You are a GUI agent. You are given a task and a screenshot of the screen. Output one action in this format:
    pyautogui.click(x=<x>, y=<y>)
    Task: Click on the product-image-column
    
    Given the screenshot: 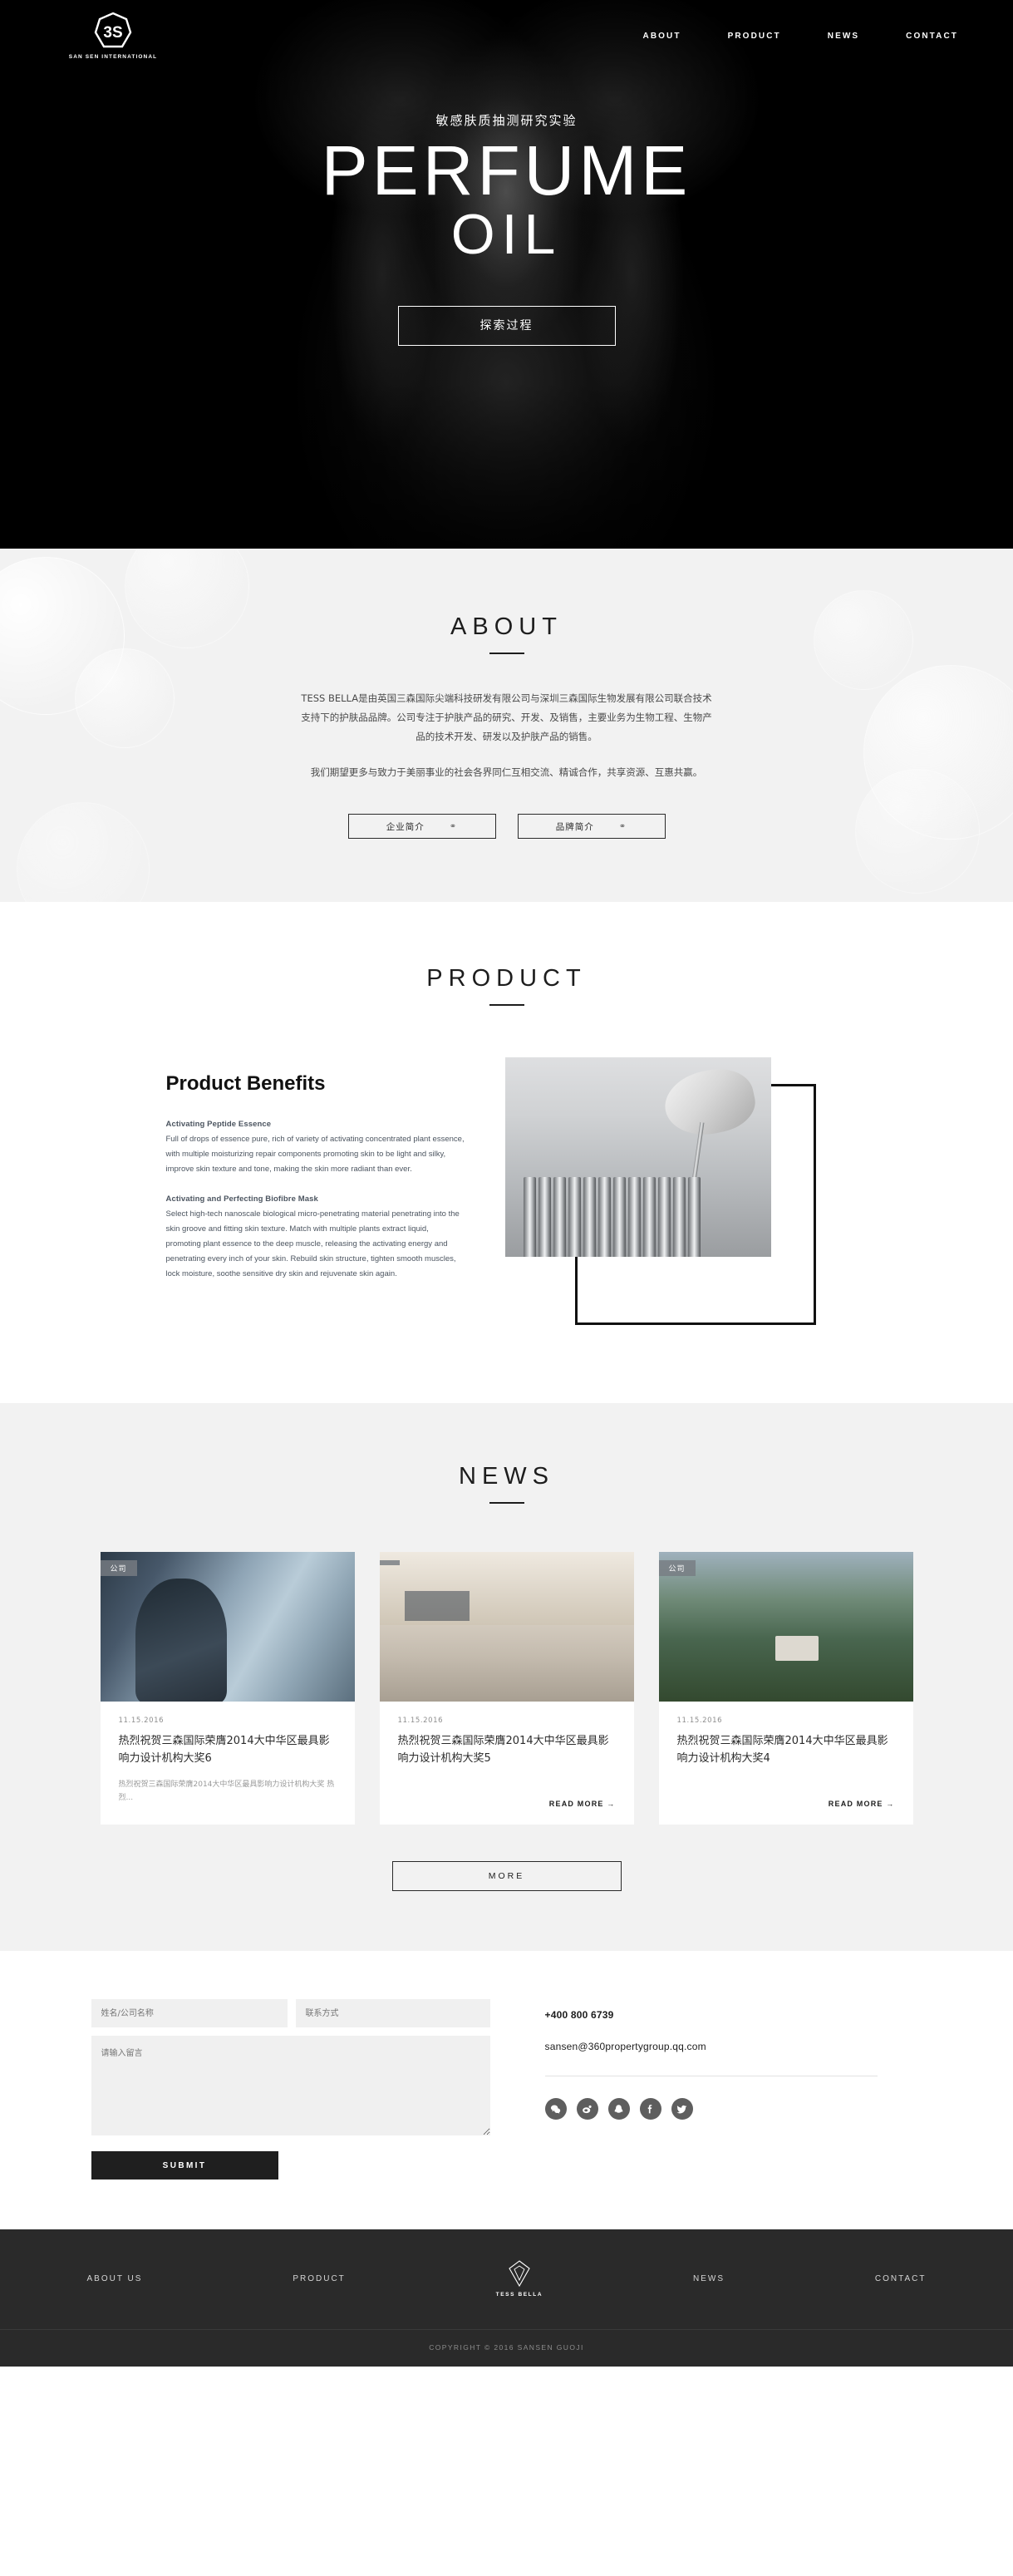 What is the action you would take?
    pyautogui.click(x=673, y=1194)
    